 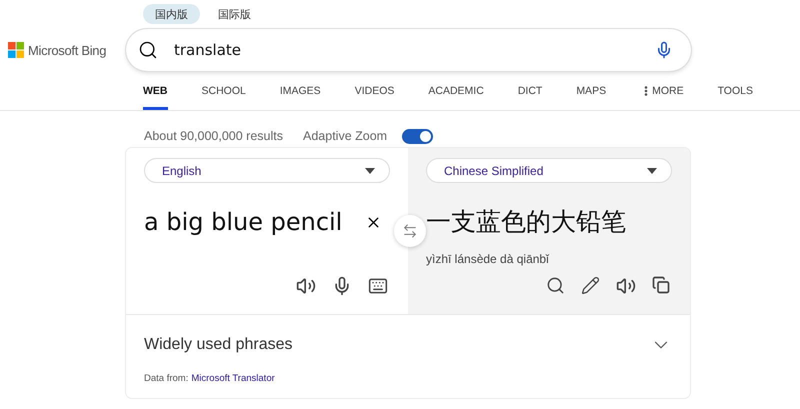 What do you see at coordinates (406, 50) in the screenshot?
I see `search-field: translate` at bounding box center [406, 50].